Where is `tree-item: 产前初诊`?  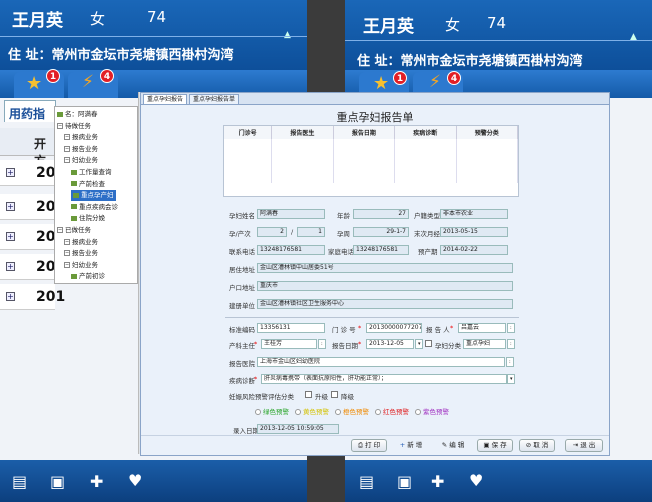 tree-item: 产前初诊 is located at coordinates (88, 276).